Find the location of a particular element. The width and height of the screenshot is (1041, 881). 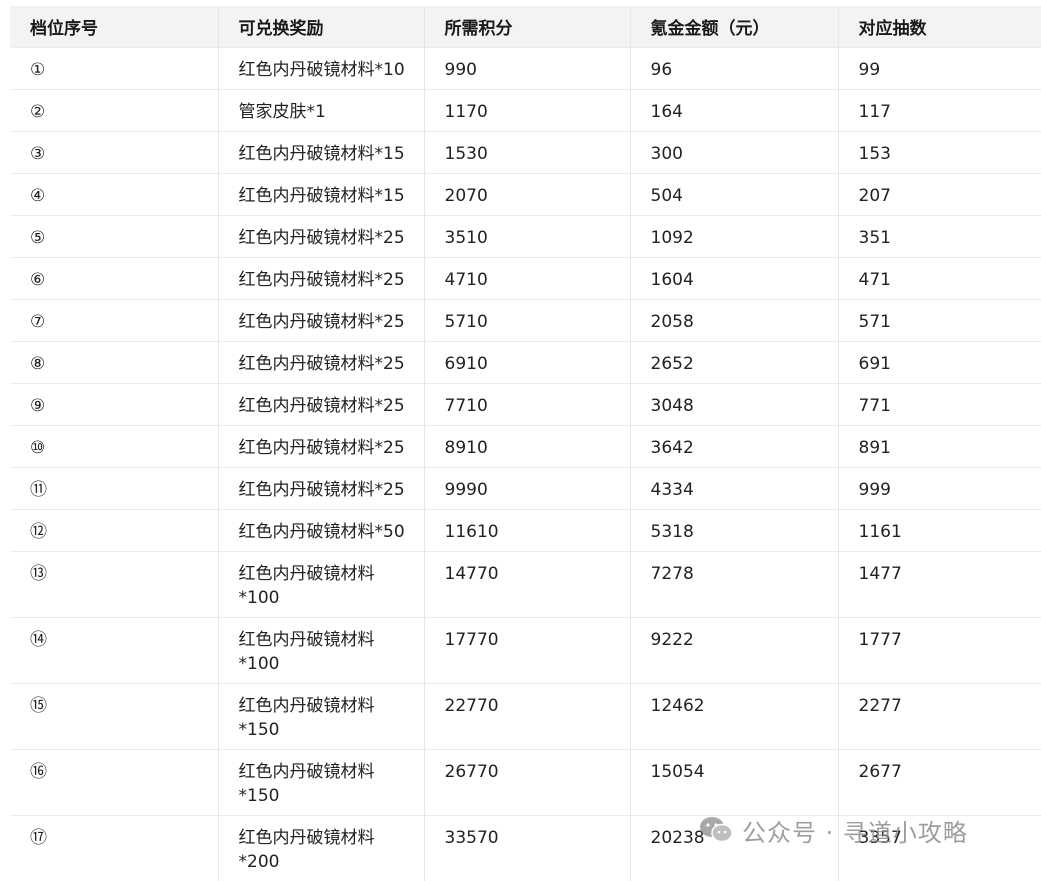

points-cell: 17770 is located at coordinates (527, 651).